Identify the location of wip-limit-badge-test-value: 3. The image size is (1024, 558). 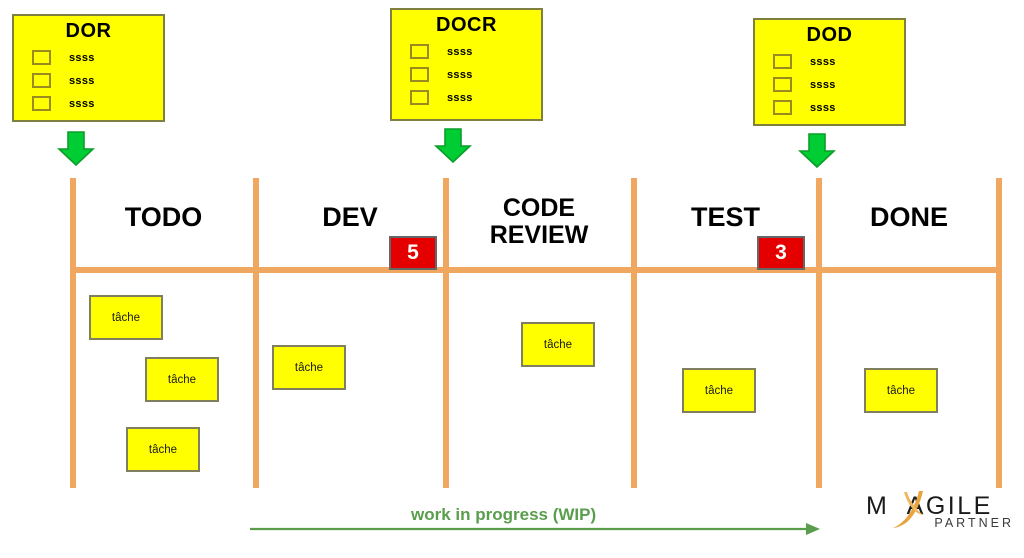
(781, 252).